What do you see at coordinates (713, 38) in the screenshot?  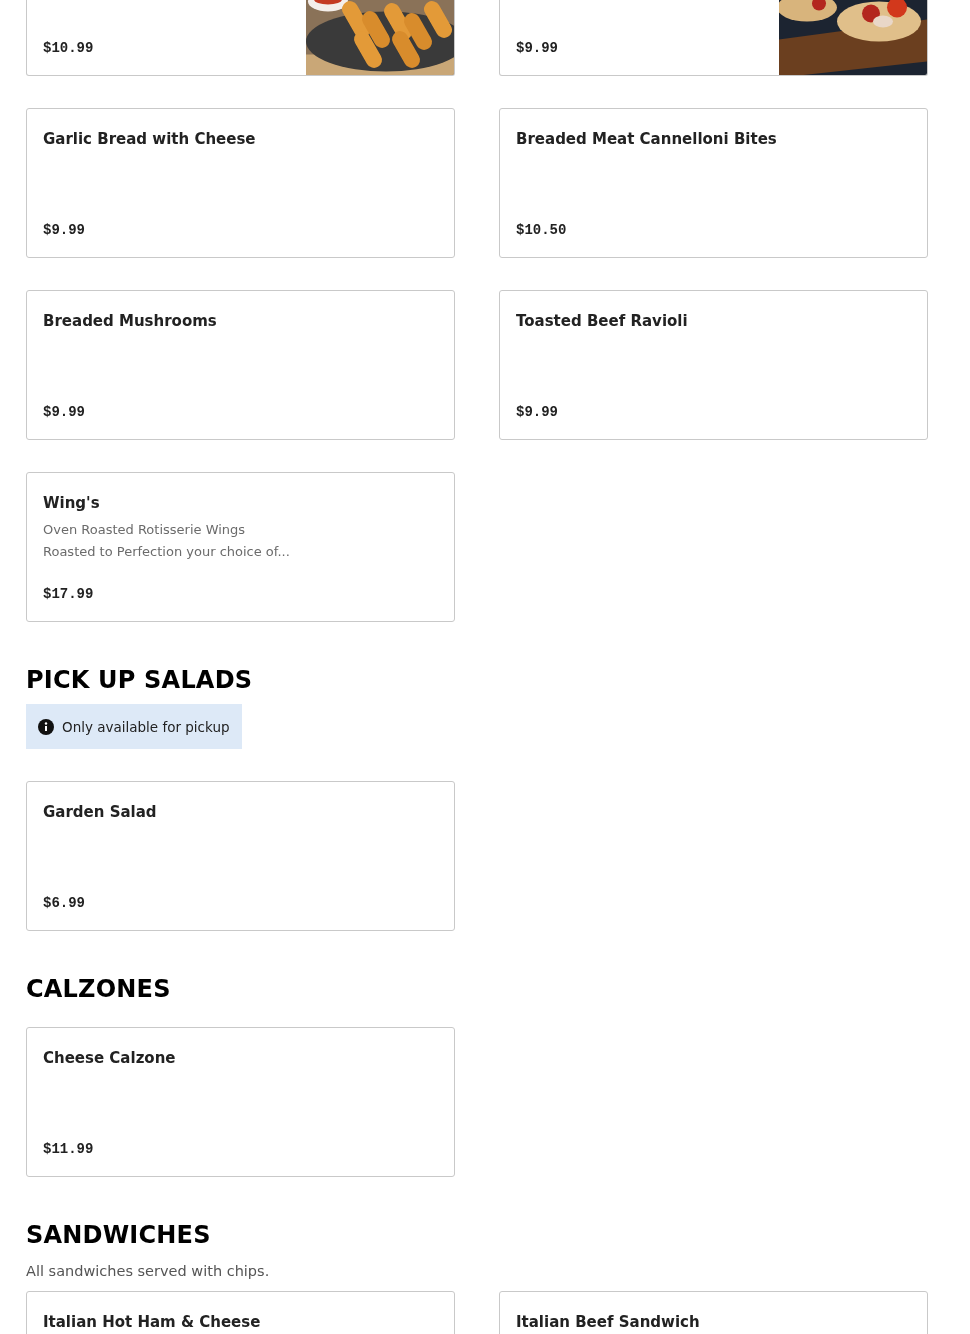 I see `menu-item-card: $9.99` at bounding box center [713, 38].